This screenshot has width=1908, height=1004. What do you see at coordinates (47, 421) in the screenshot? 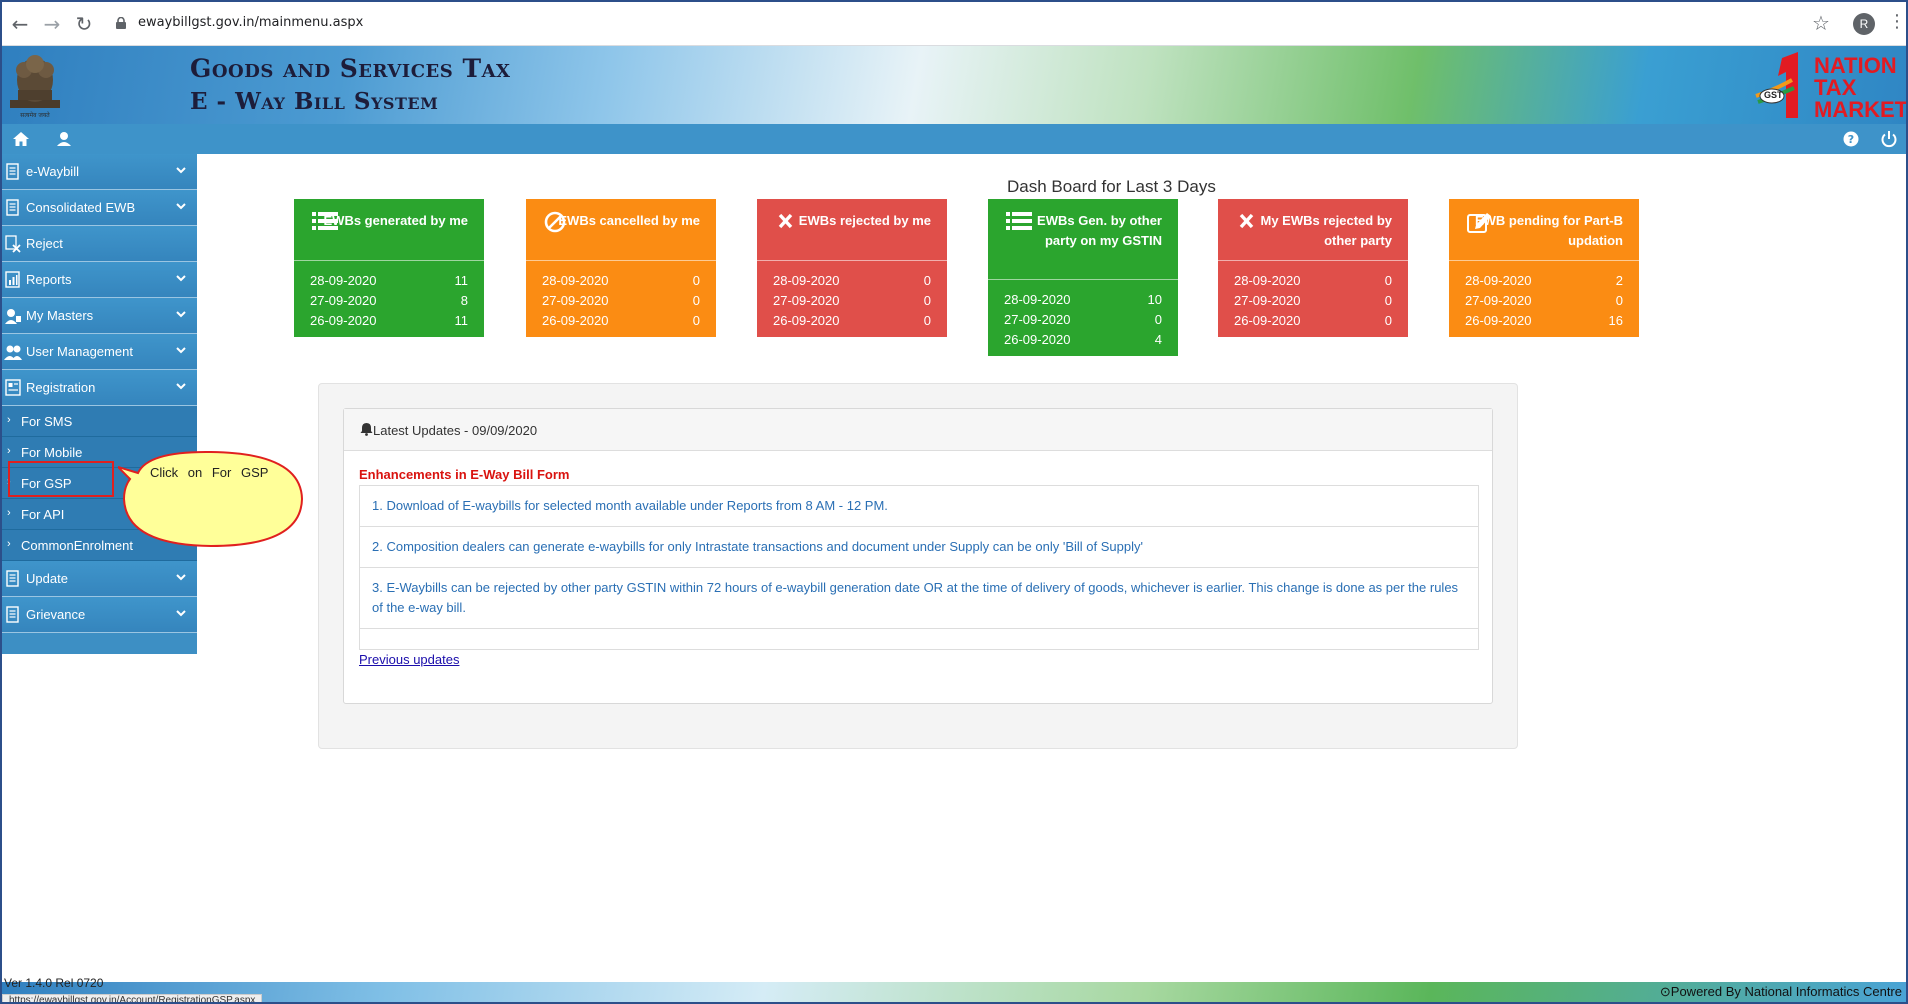
I see `submenu-item-label: For SMS` at bounding box center [47, 421].